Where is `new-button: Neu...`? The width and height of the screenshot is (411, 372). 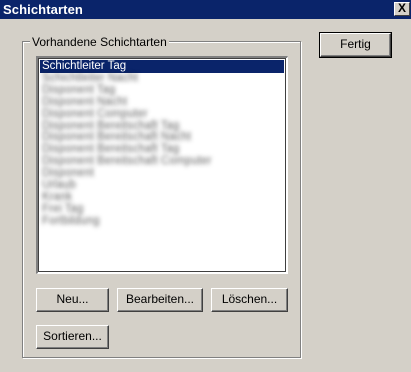
new-button: Neu... is located at coordinates (72, 300).